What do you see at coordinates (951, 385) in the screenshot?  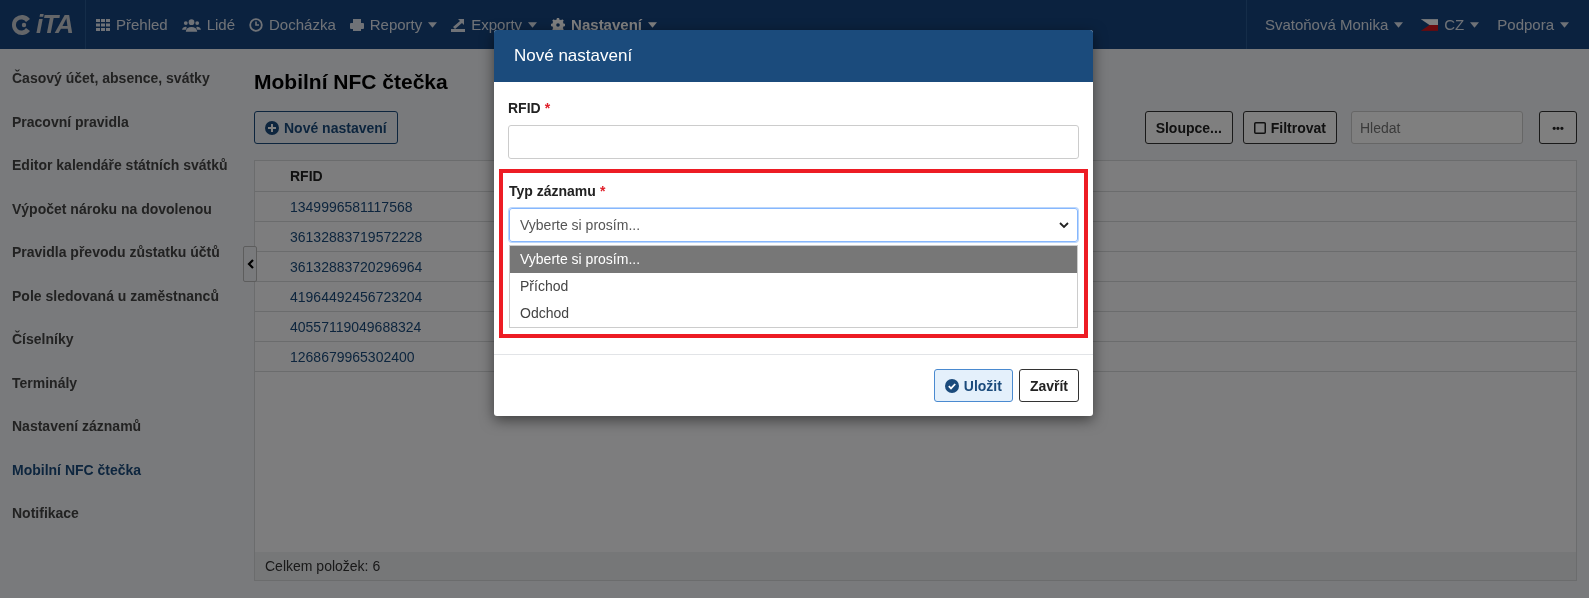 I see `check-circle-icon` at bounding box center [951, 385].